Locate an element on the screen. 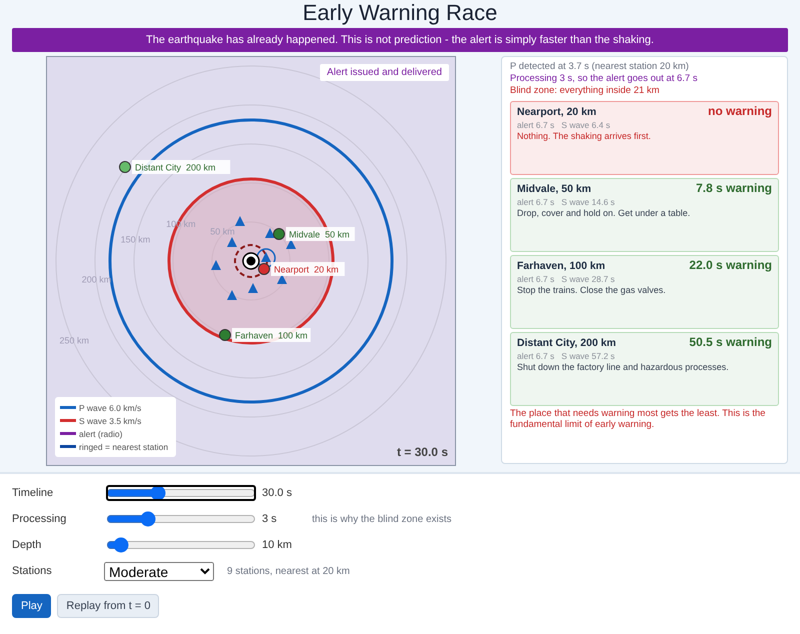  epicenter-icon is located at coordinates (251, 261).